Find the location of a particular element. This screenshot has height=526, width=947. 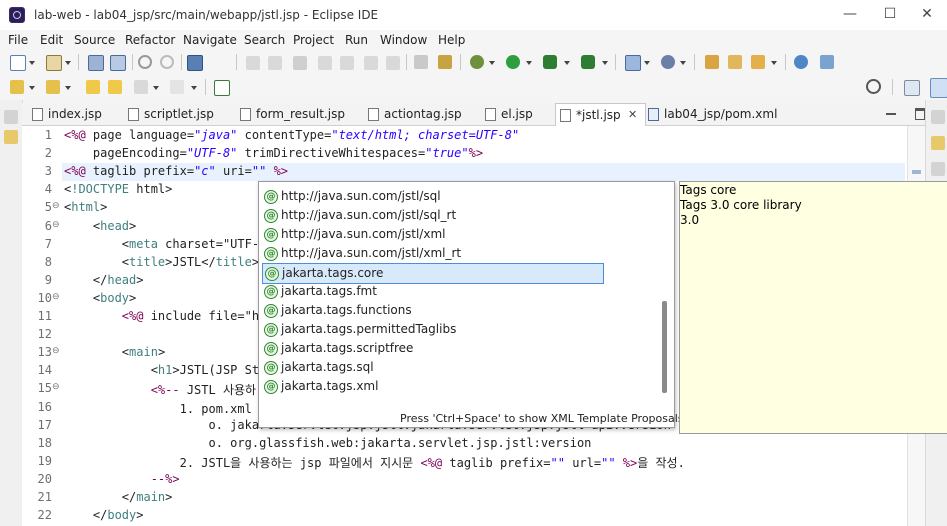

undo-icon is located at coordinates (145, 62).